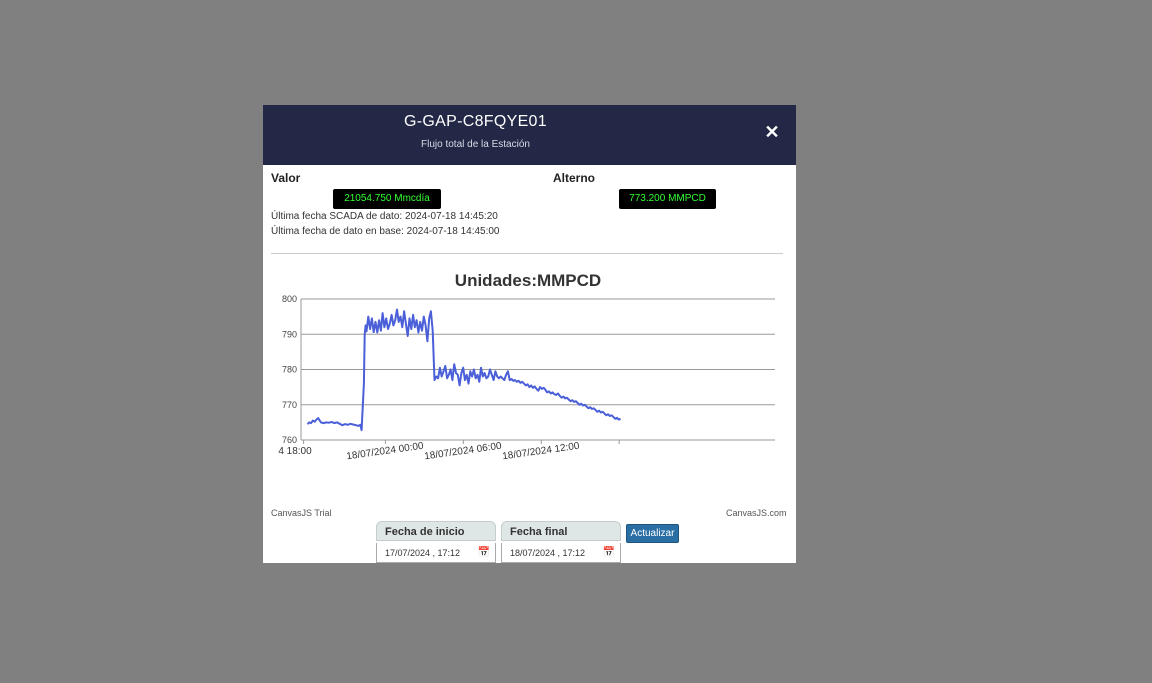 Image resolution: width=1152 pixels, height=683 pixels. What do you see at coordinates (423, 553) in the screenshot?
I see `start-date-value: 17/07/2024 , 17:12` at bounding box center [423, 553].